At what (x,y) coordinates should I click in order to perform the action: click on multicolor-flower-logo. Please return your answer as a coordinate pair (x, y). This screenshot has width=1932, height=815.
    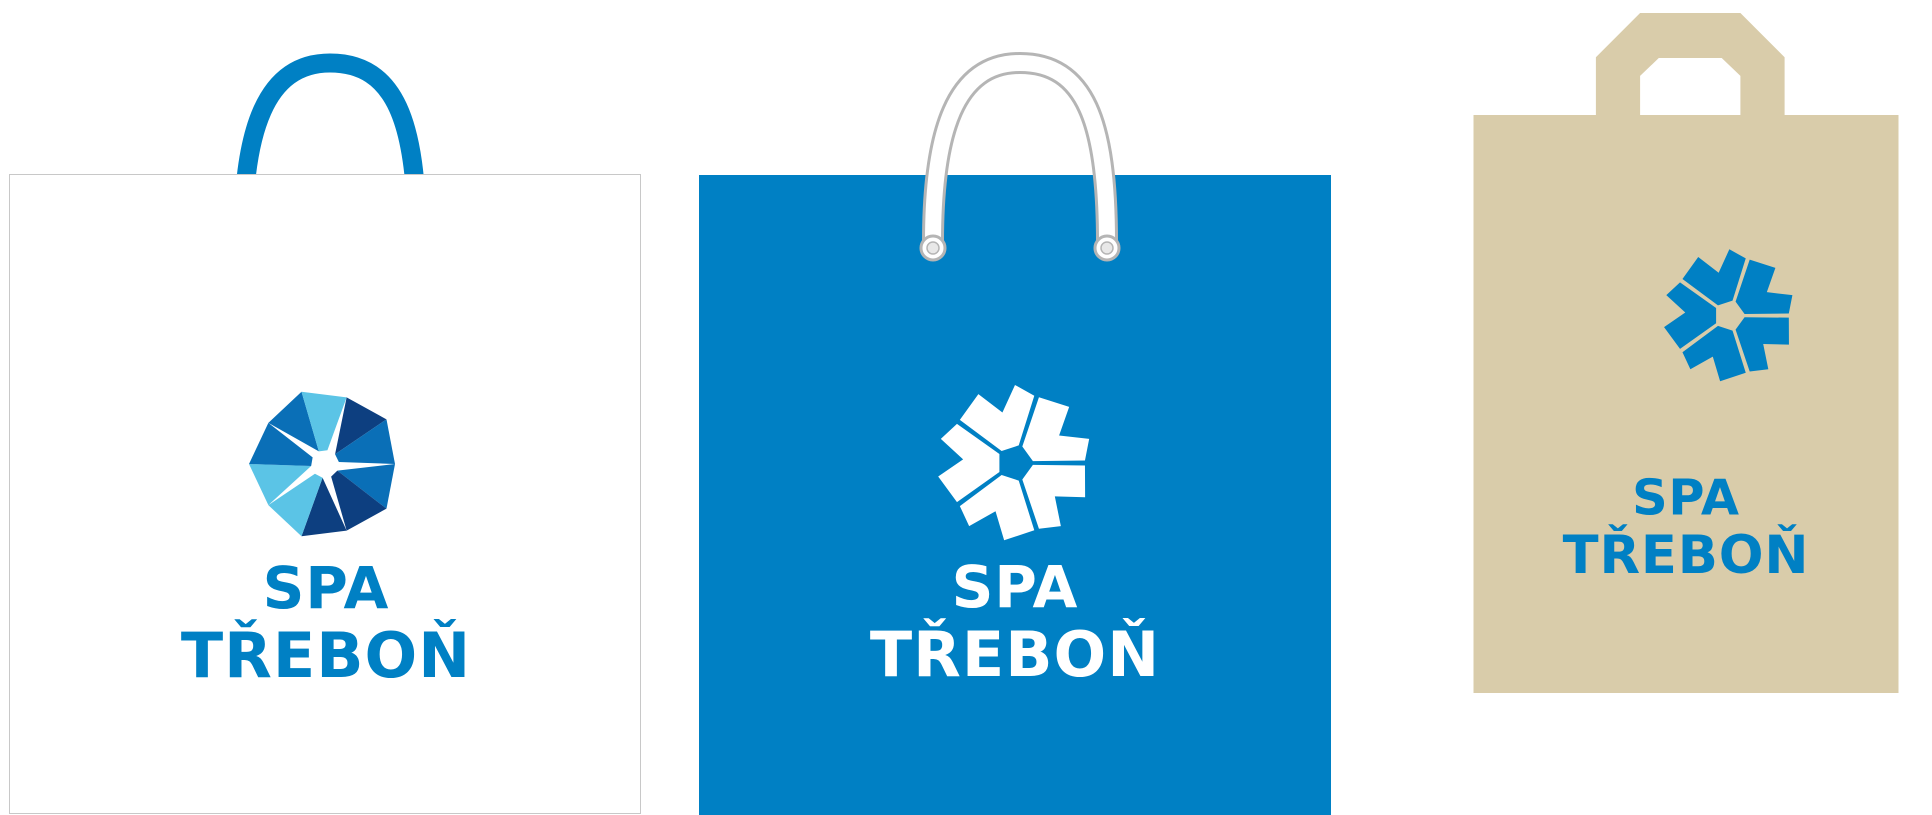
    Looking at the image, I should click on (322, 464).